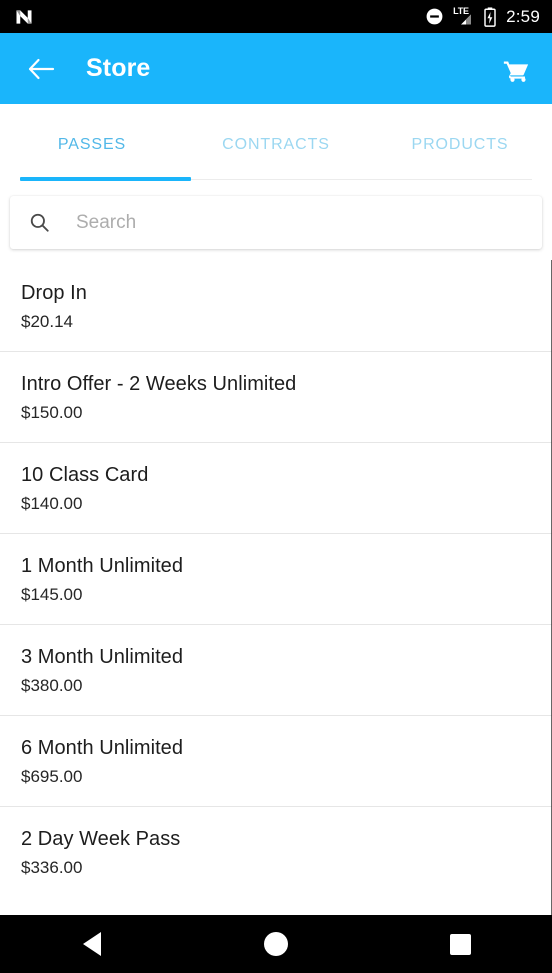 The width and height of the screenshot is (552, 973). I want to click on app-bar: Store, so click(276, 68).